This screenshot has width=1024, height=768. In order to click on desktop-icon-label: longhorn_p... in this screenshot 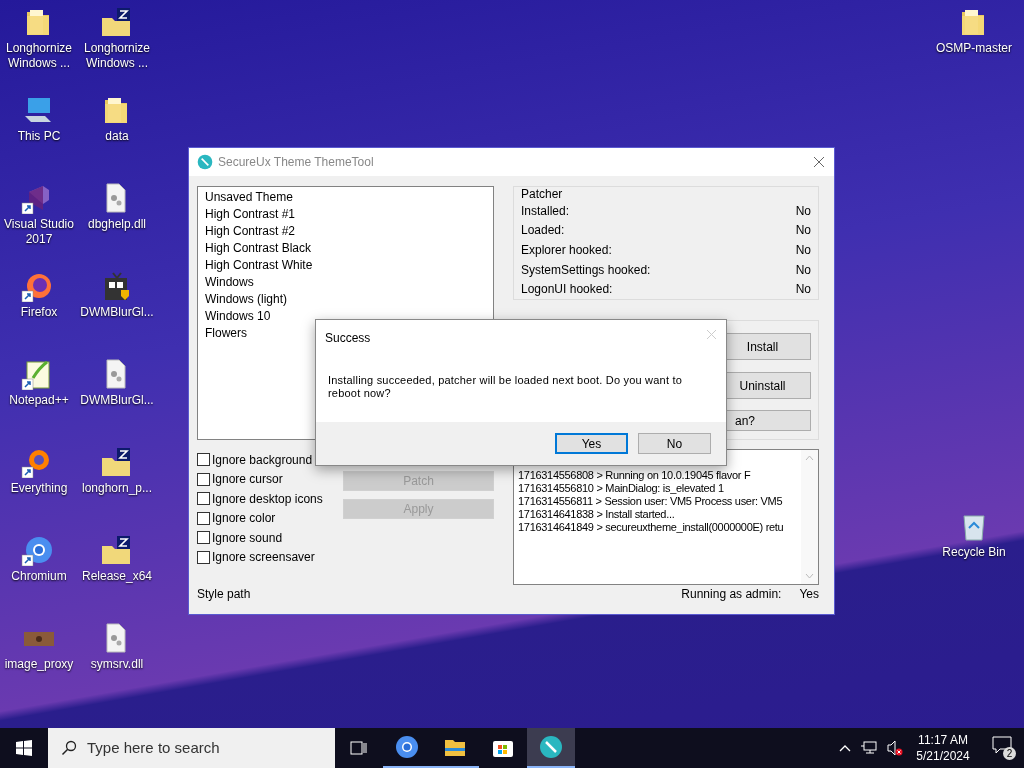, I will do `click(117, 488)`.